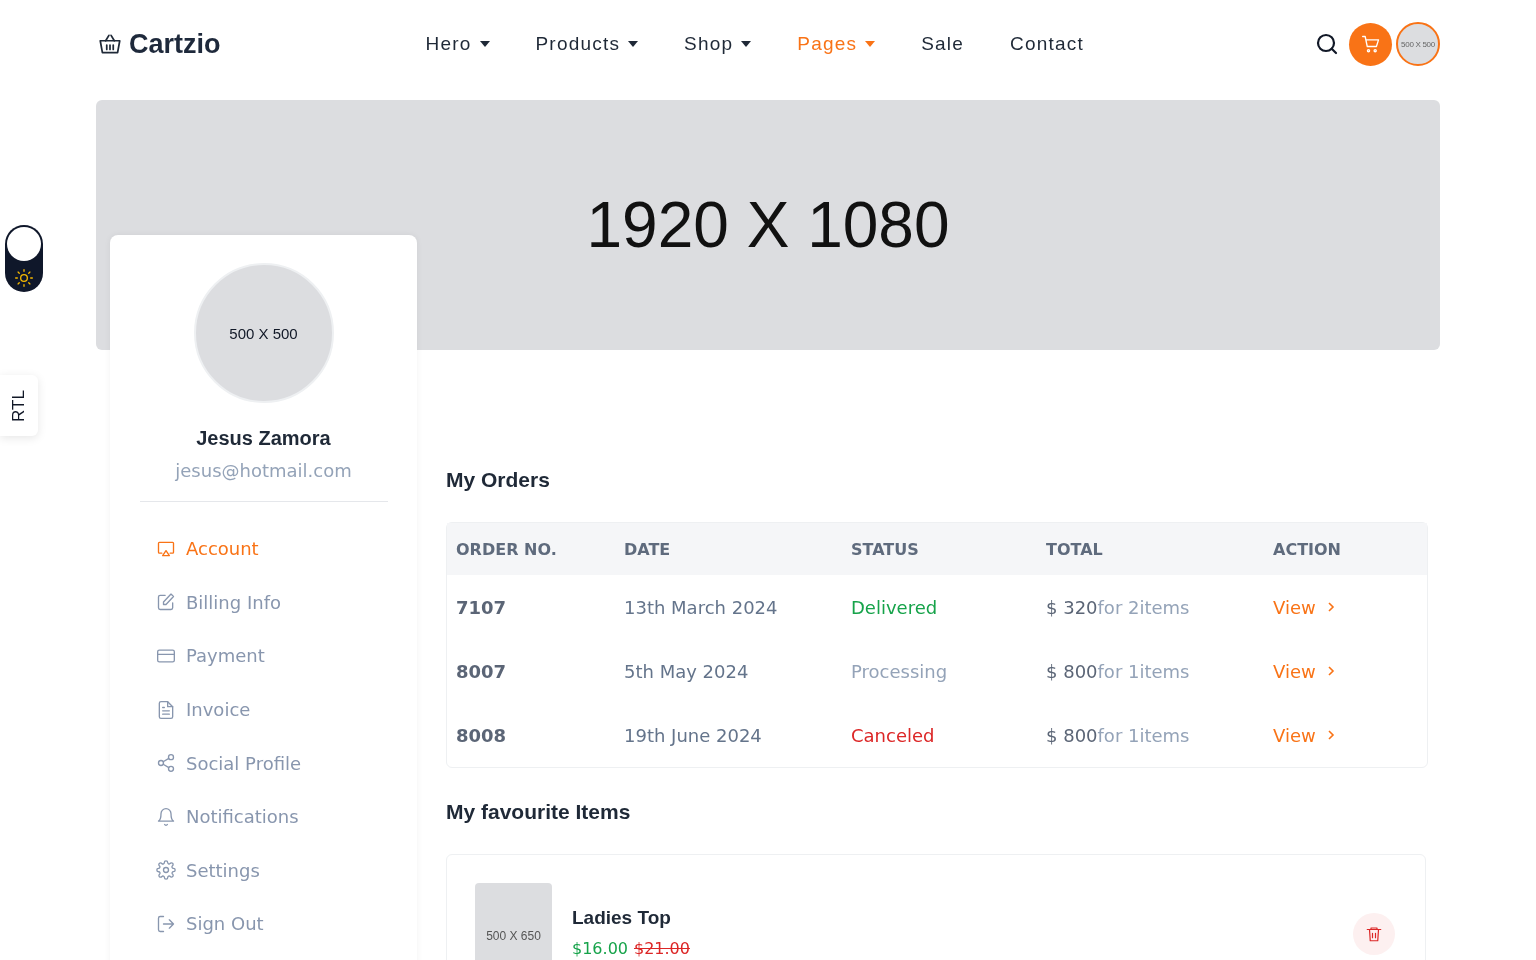 The height and width of the screenshot is (960, 1536). Describe the element at coordinates (942, 44) in the screenshot. I see `nav-link: Sale` at that location.